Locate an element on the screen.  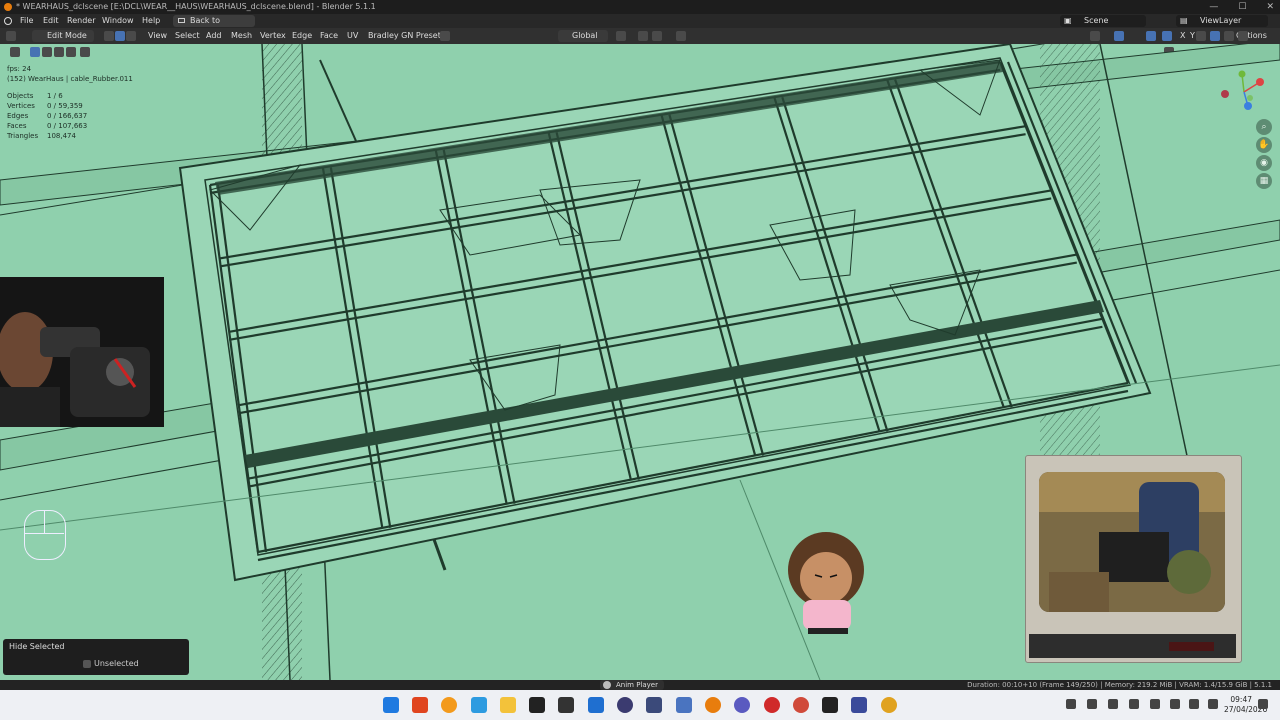
webcam-overlay is located at coordinates (82, 352).